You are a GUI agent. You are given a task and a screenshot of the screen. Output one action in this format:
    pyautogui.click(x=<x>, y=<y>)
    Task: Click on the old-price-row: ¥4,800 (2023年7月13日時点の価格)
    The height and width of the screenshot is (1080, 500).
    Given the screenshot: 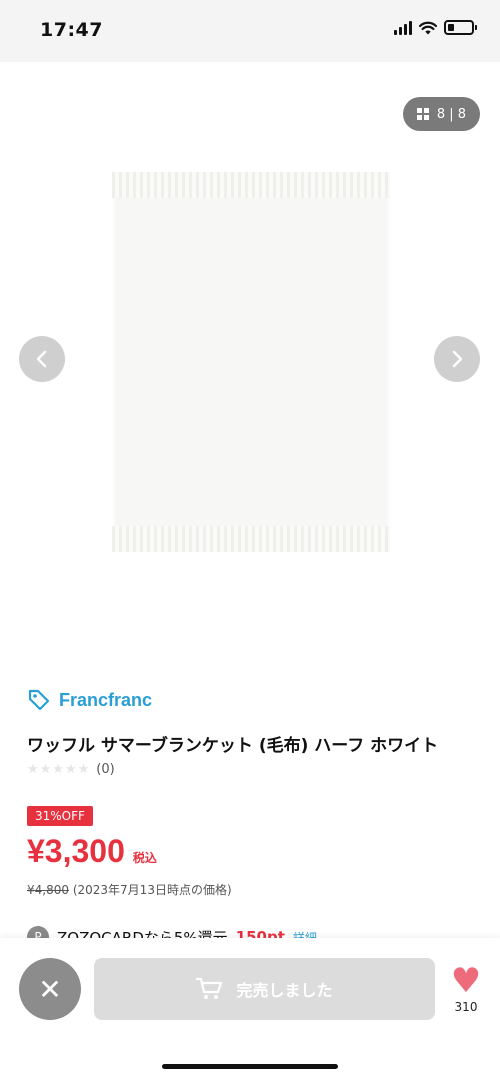 What is the action you would take?
    pyautogui.click(x=129, y=889)
    